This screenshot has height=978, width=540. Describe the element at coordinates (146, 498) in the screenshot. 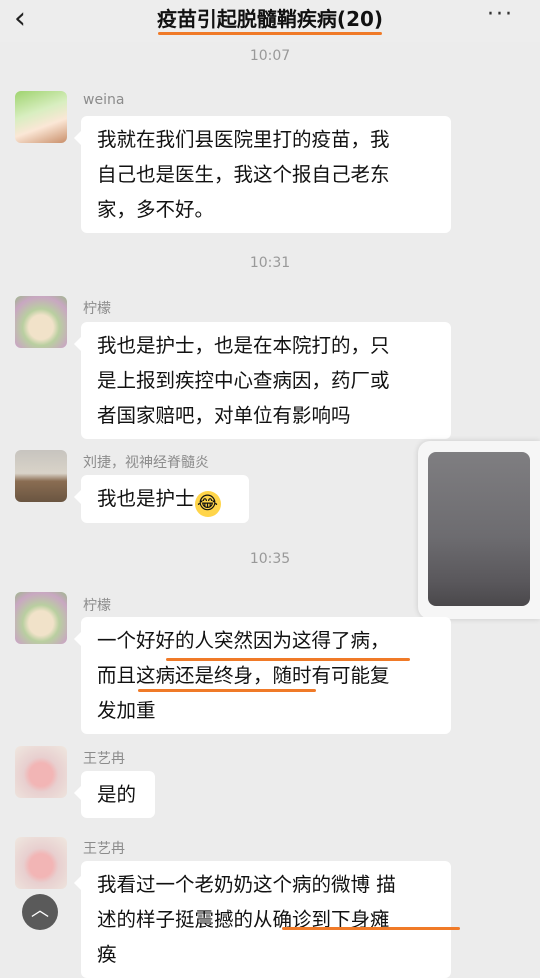

I see `message-text: 我也是护士` at that location.